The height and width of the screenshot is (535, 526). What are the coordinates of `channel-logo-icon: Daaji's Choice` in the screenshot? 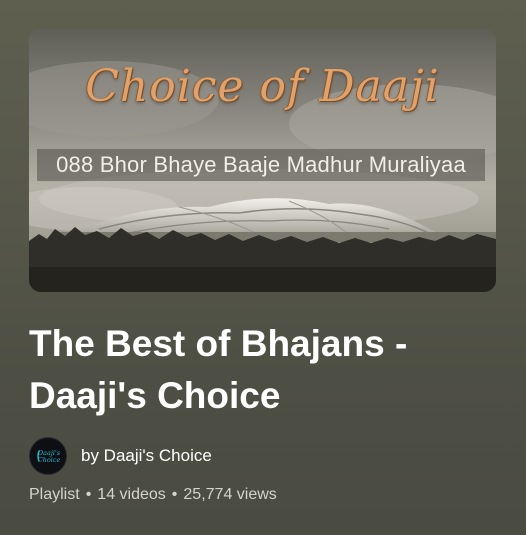 It's located at (49, 456).